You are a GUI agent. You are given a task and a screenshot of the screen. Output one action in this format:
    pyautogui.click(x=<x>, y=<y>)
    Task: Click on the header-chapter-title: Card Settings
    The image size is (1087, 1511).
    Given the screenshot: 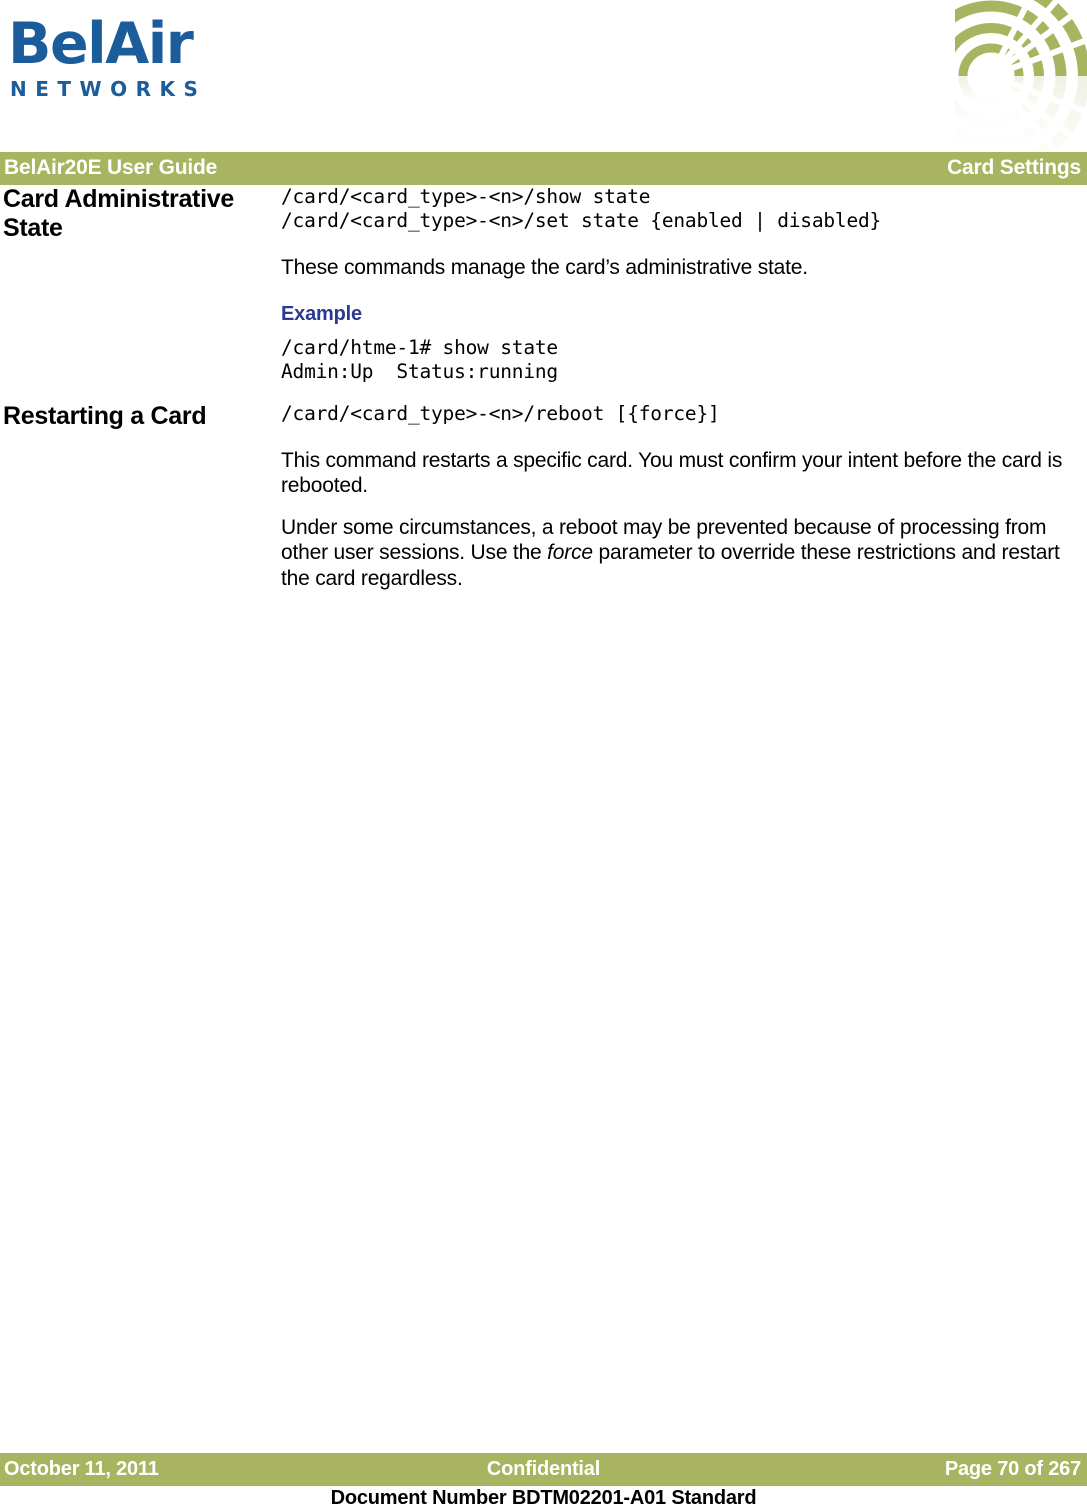 What is the action you would take?
    pyautogui.click(x=1014, y=167)
    